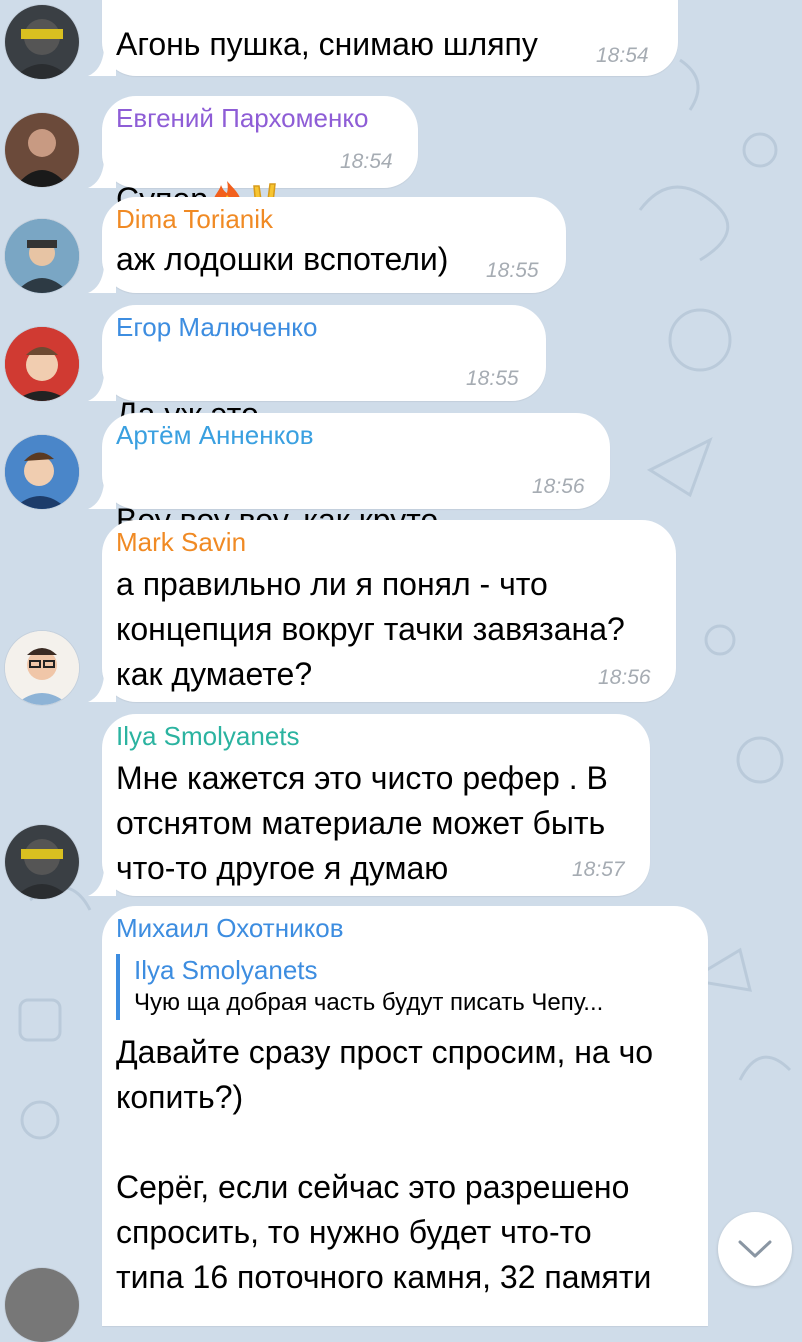 The image size is (802, 1342). Describe the element at coordinates (226, 970) in the screenshot. I see `reply-sender-name: Ilya Smolyanets` at that location.